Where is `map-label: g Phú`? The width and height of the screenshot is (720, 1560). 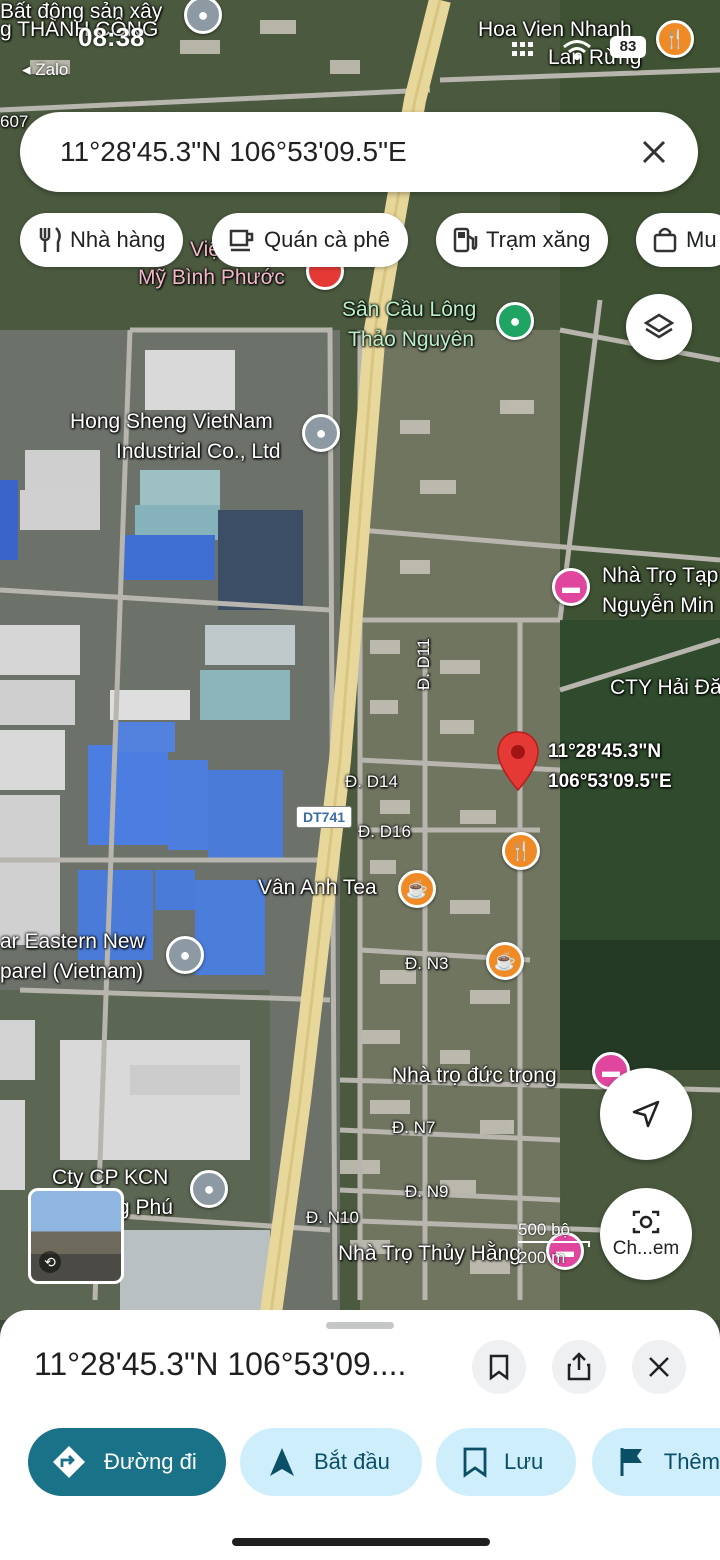
map-label: g Phú is located at coordinates (145, 1207).